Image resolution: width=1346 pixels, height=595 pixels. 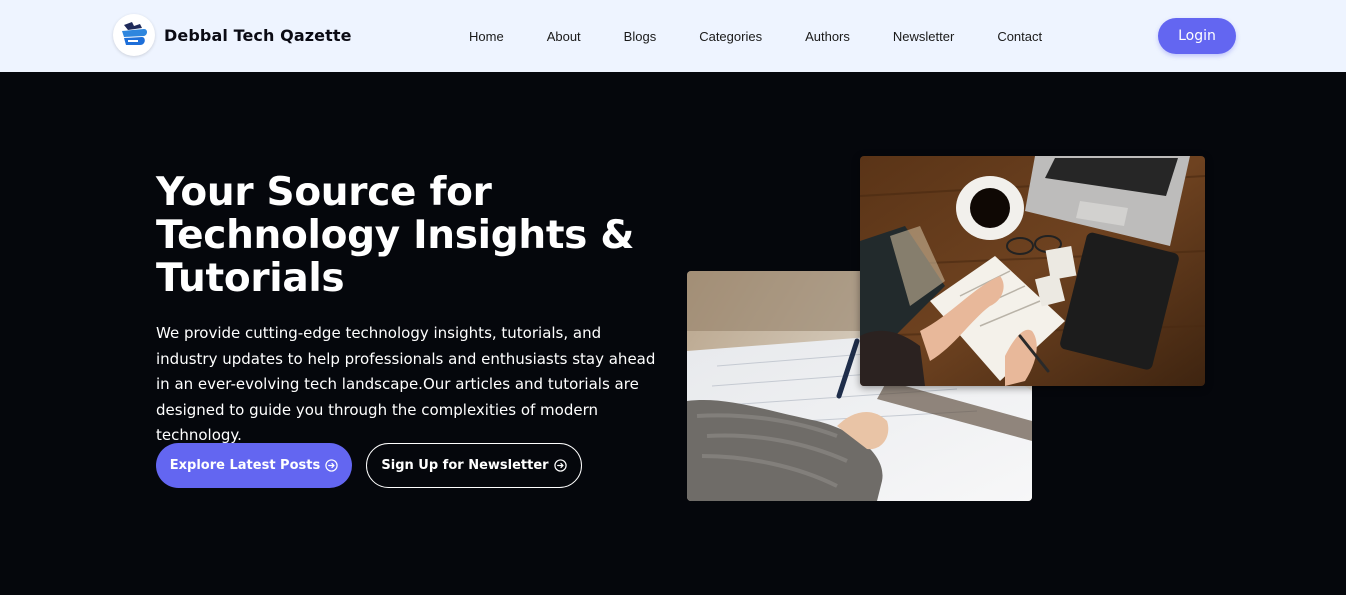 What do you see at coordinates (324, 192) in the screenshot?
I see `hero-title-line-1: Your Source for` at bounding box center [324, 192].